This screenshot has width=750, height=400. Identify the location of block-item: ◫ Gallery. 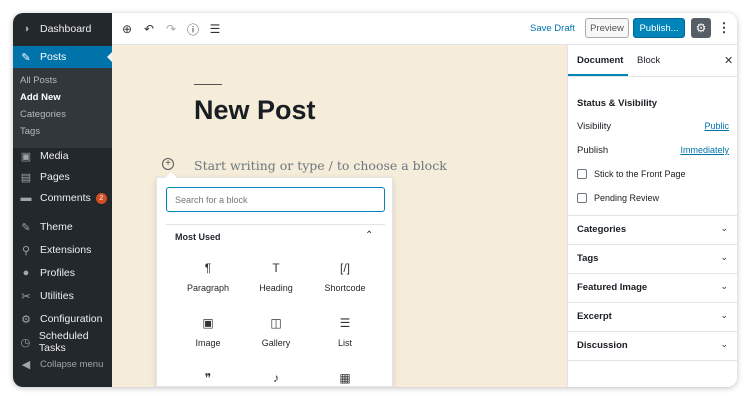
(276, 331).